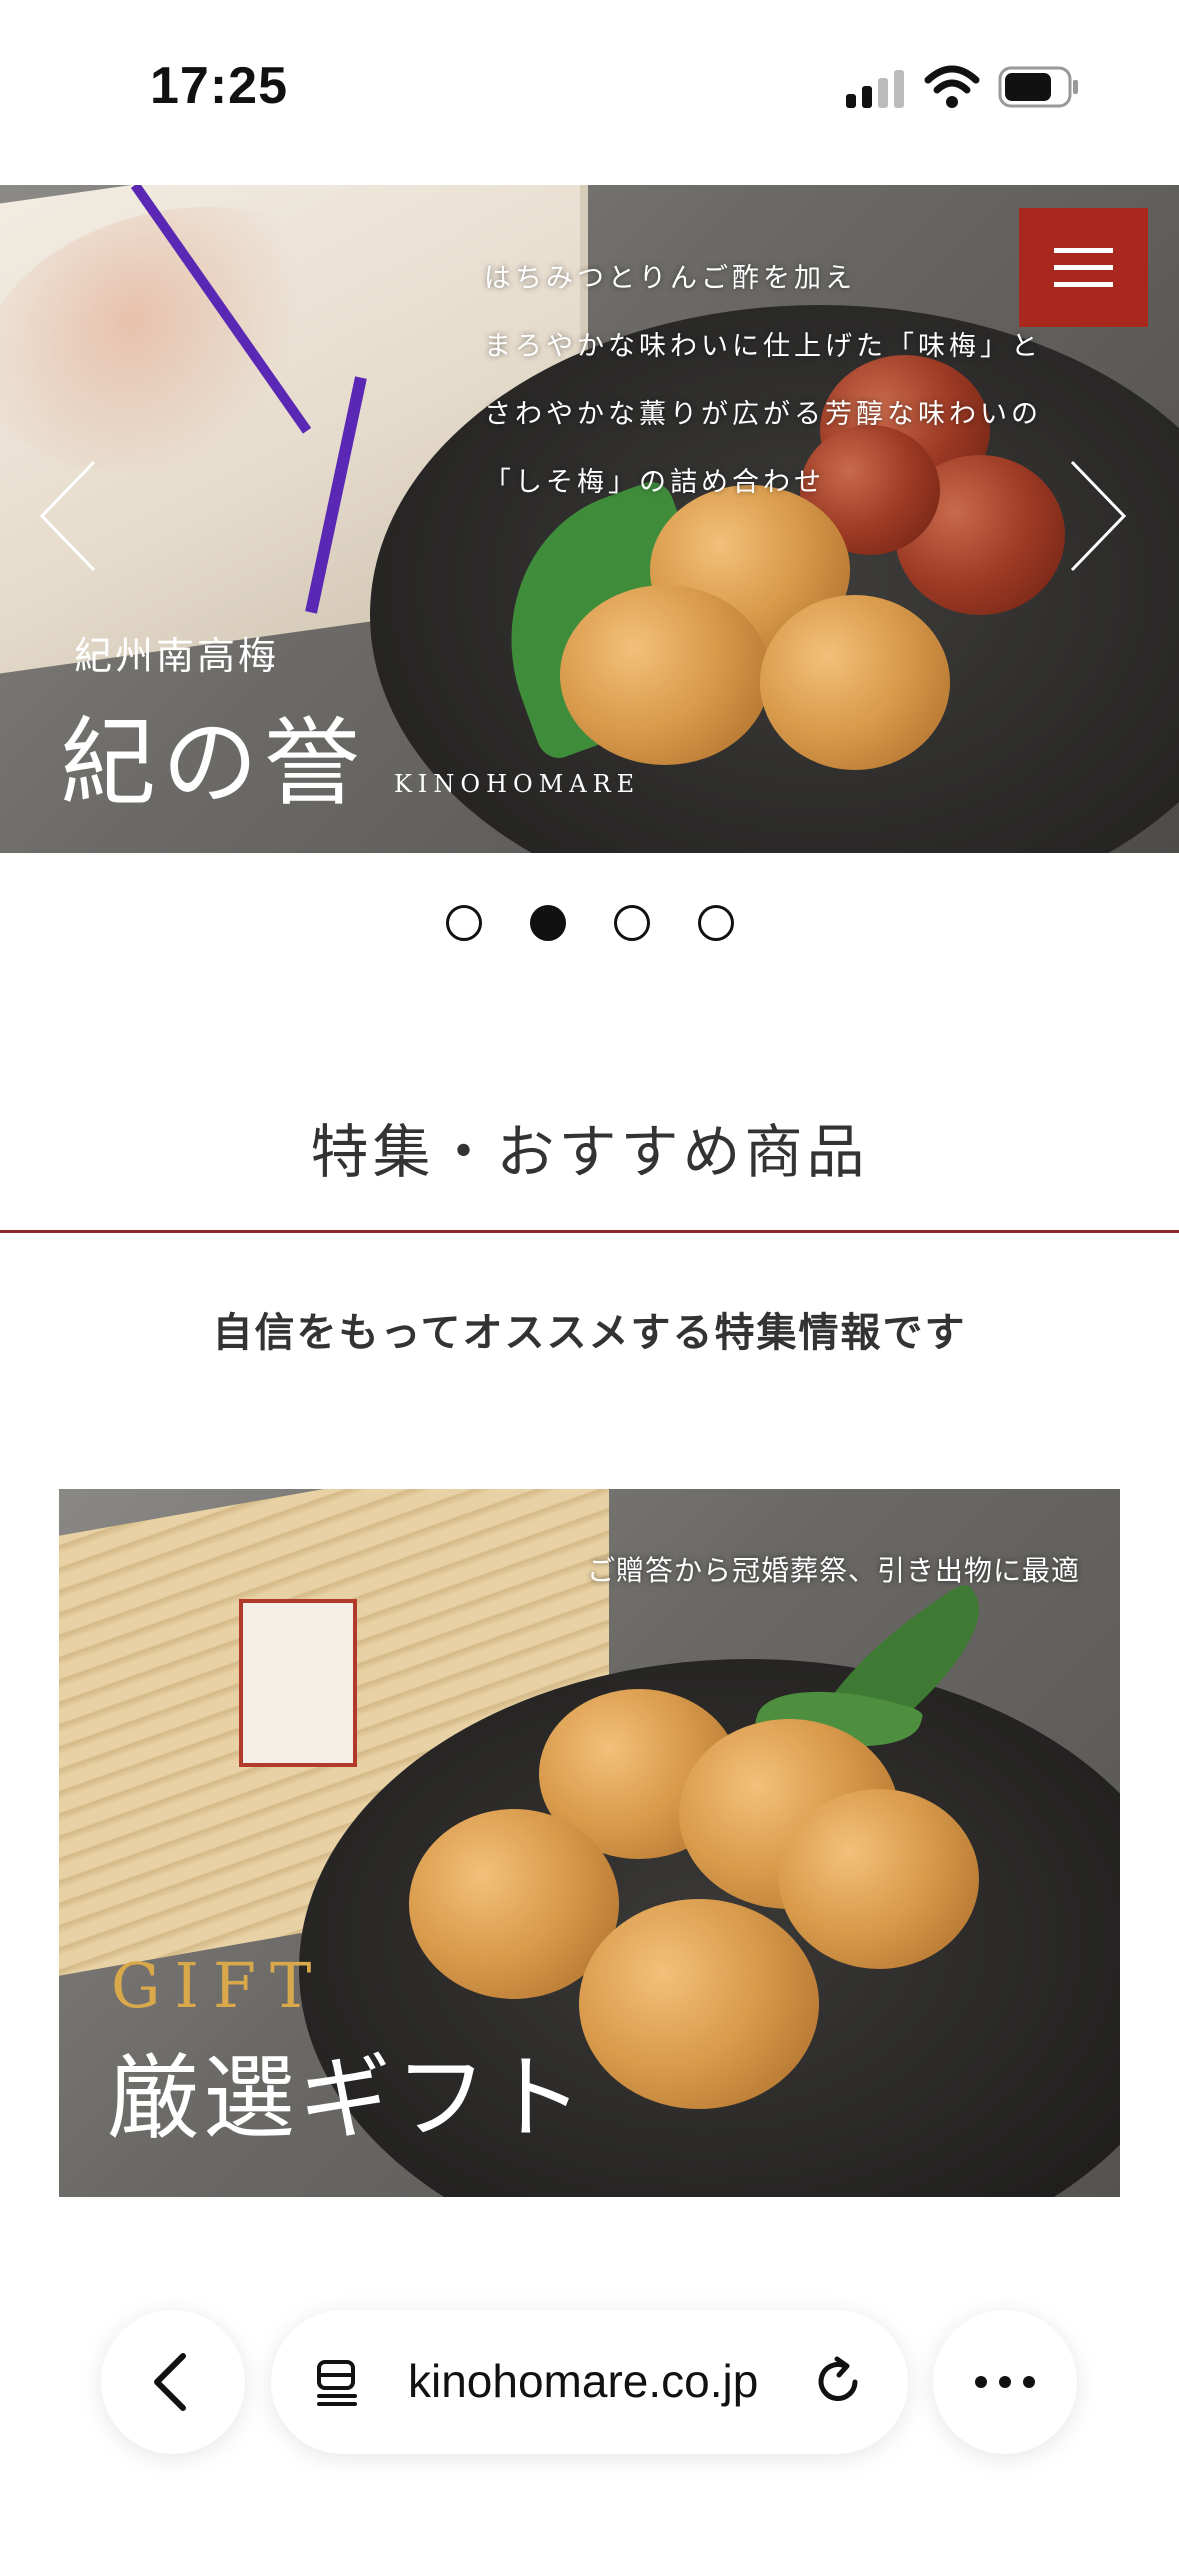 The height and width of the screenshot is (2556, 1179). Describe the element at coordinates (589, 1333) in the screenshot. I see `section-subtitle: 自信をもってオススメする特集情報です` at that location.